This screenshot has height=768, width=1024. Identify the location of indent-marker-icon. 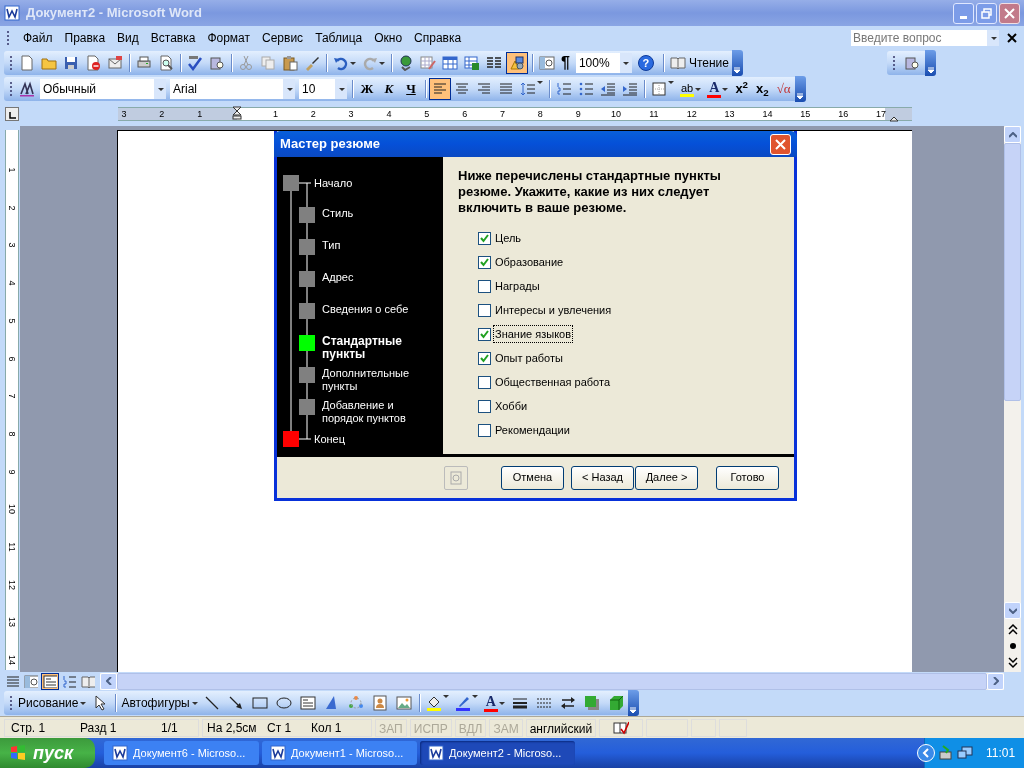
(237, 113).